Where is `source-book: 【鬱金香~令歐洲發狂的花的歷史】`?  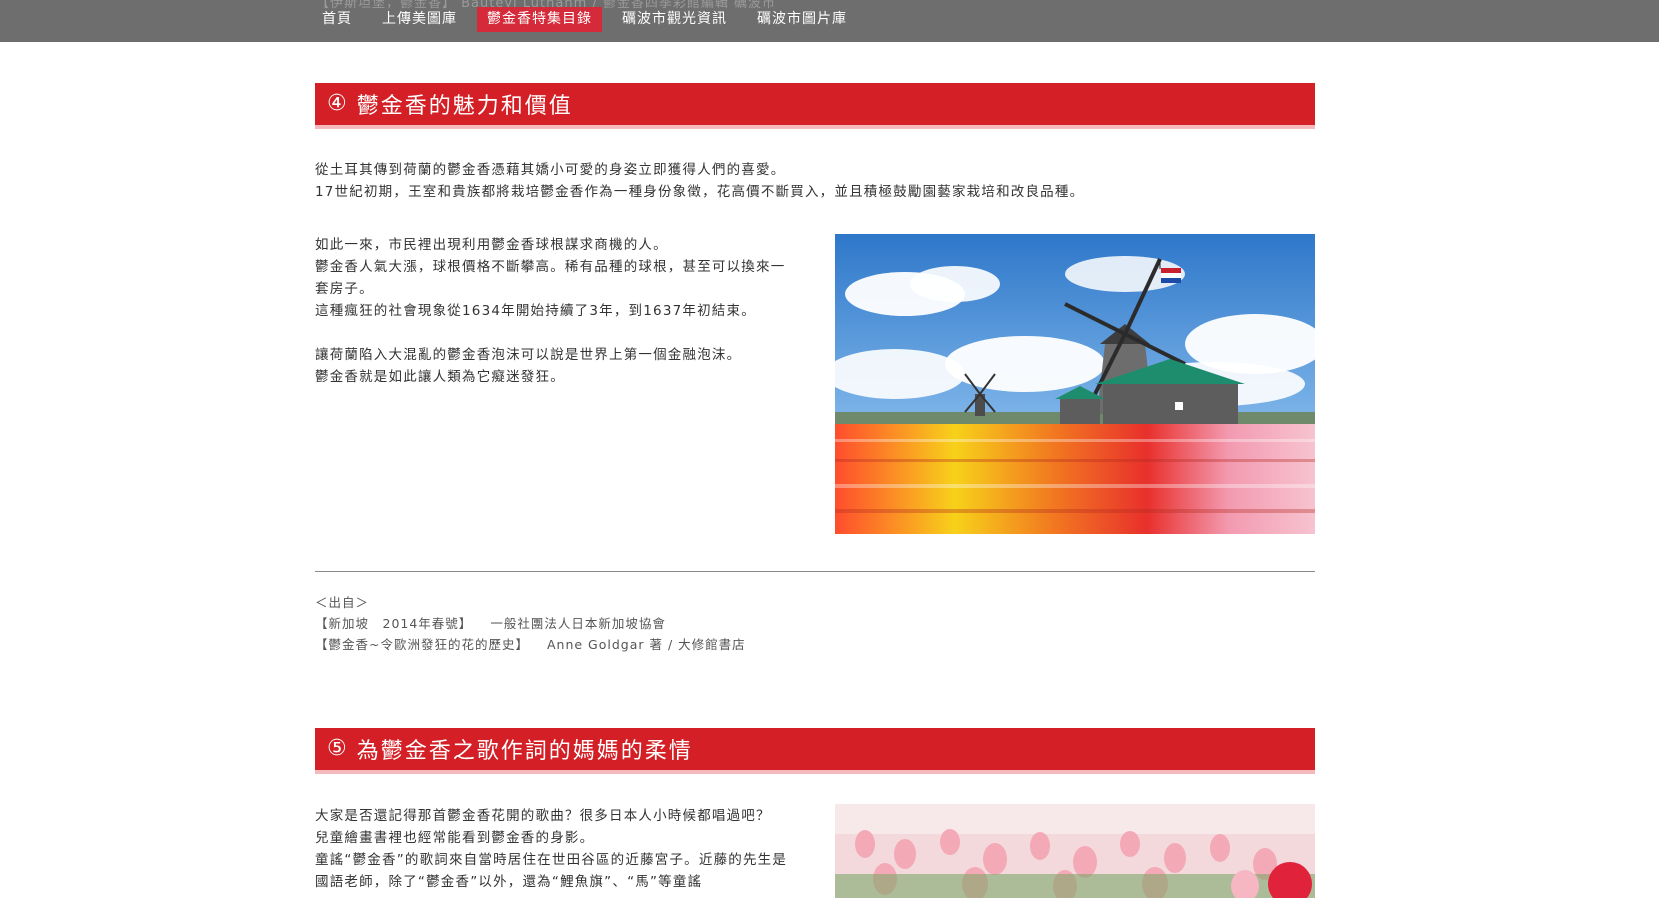
source-book: 【鬱金香~令歐洲發狂的花的歷史】 is located at coordinates (422, 644).